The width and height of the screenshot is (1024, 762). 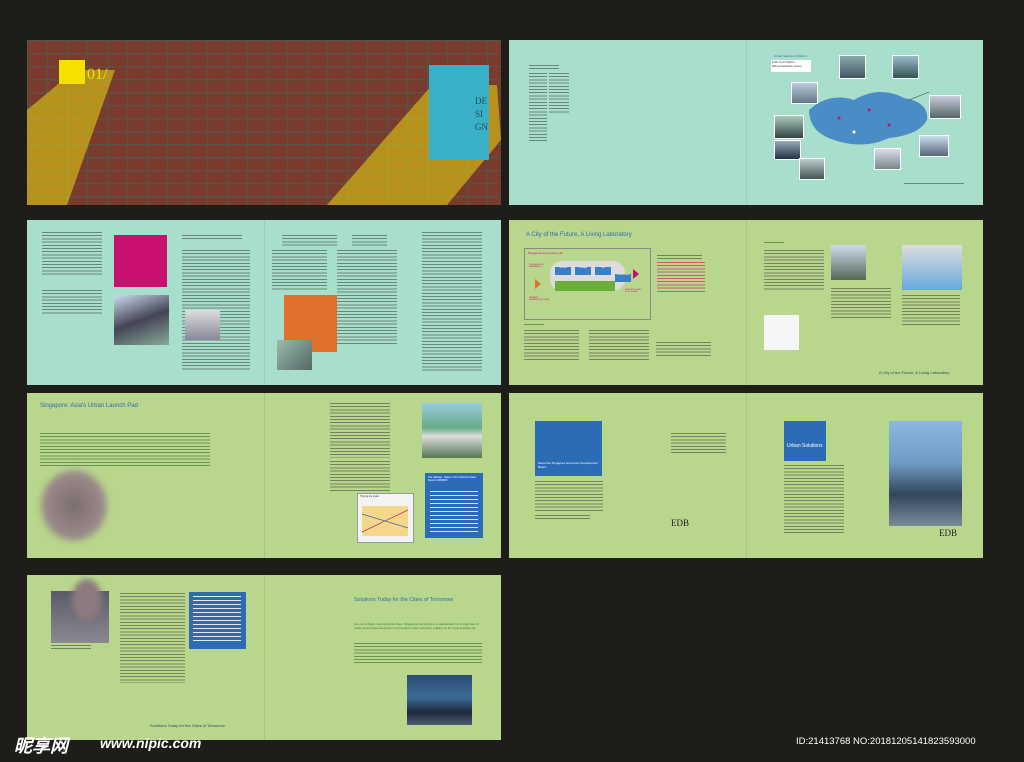 I want to click on skyline-photo, so click(x=925, y=473).